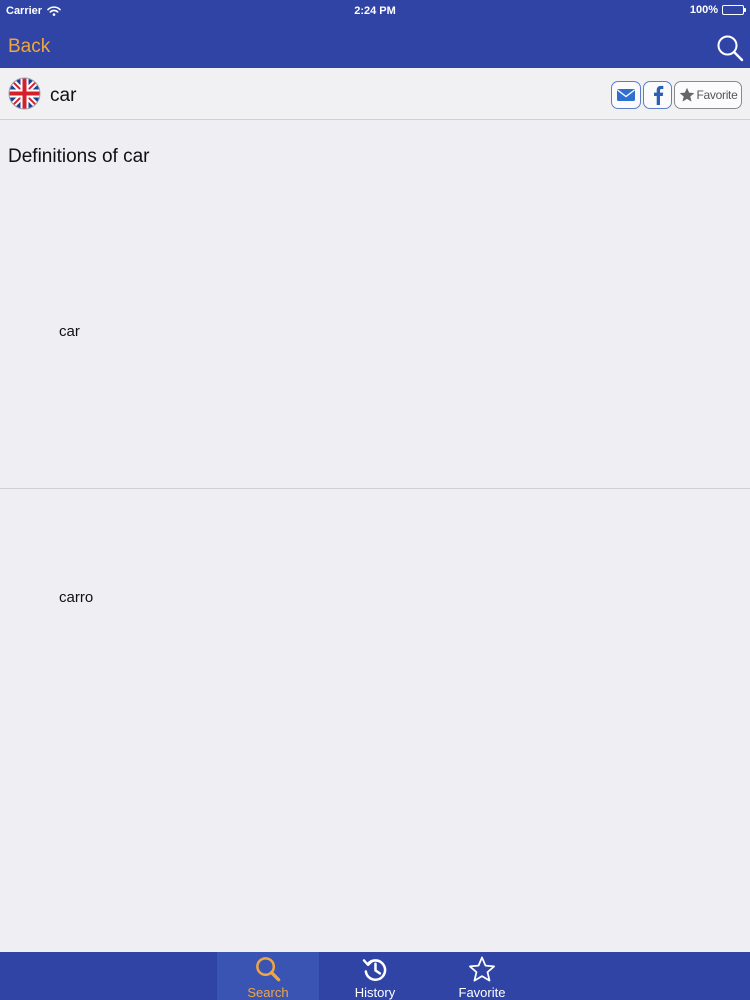  Describe the element at coordinates (482, 992) in the screenshot. I see `tab-favorite-label: Favorite` at that location.